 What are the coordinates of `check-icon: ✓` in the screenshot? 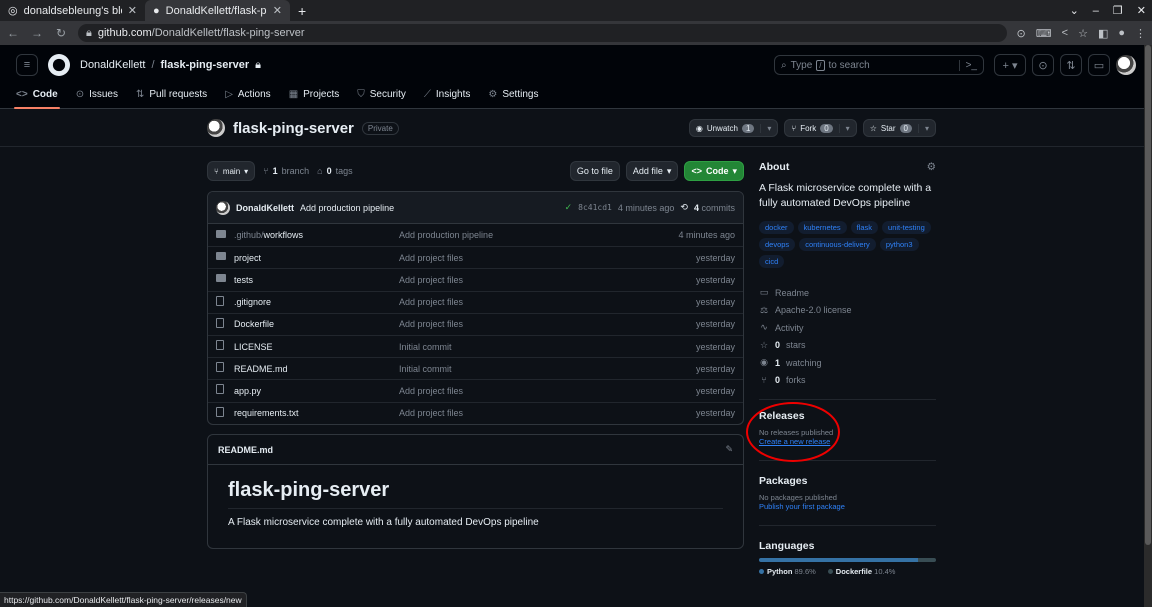 It's located at (569, 207).